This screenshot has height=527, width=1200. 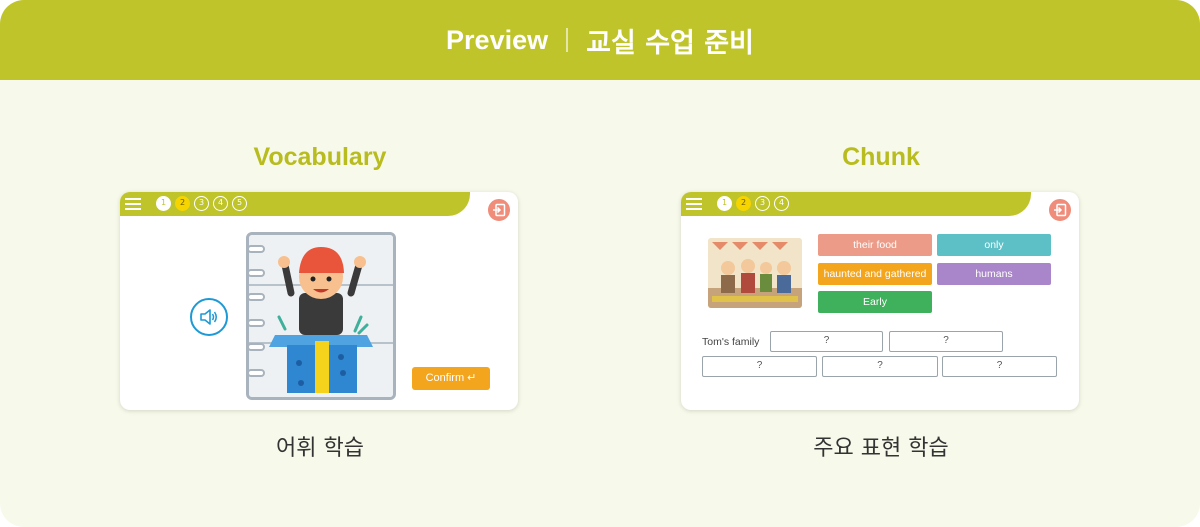 What do you see at coordinates (753, 203) in the screenshot?
I see `step-indicator: 1 2 3 4` at bounding box center [753, 203].